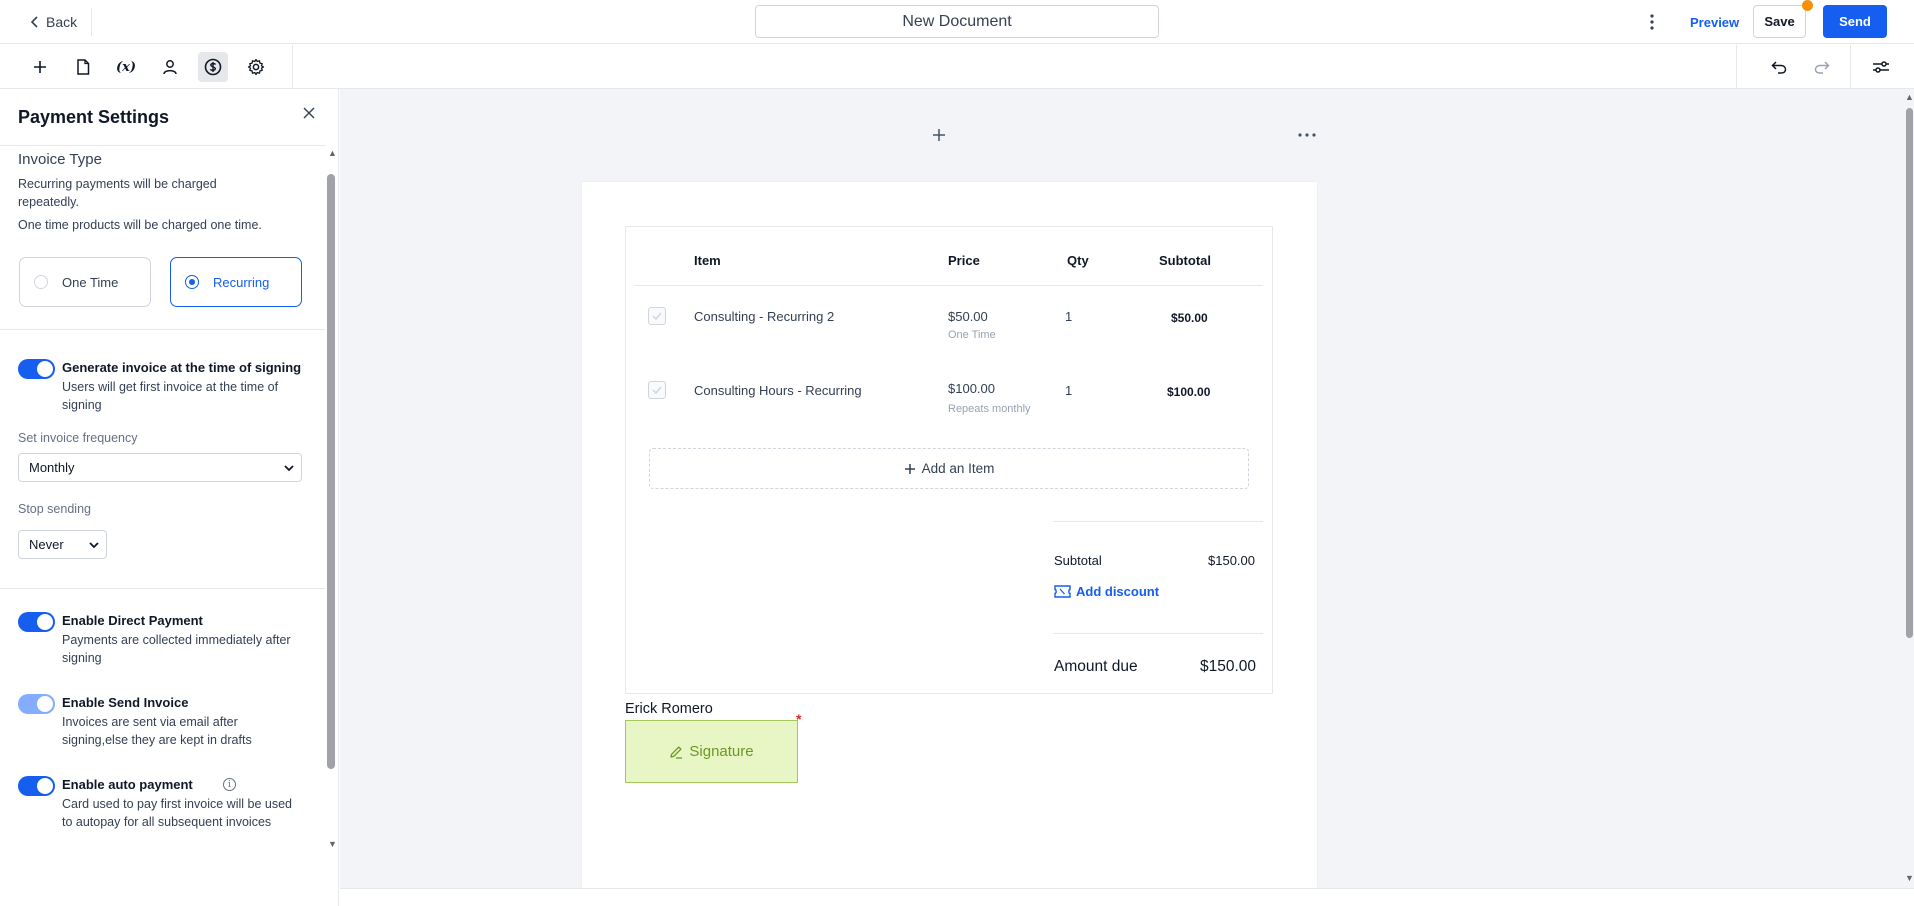  Describe the element at coordinates (968, 316) in the screenshot. I see `row-price: $50.00` at that location.